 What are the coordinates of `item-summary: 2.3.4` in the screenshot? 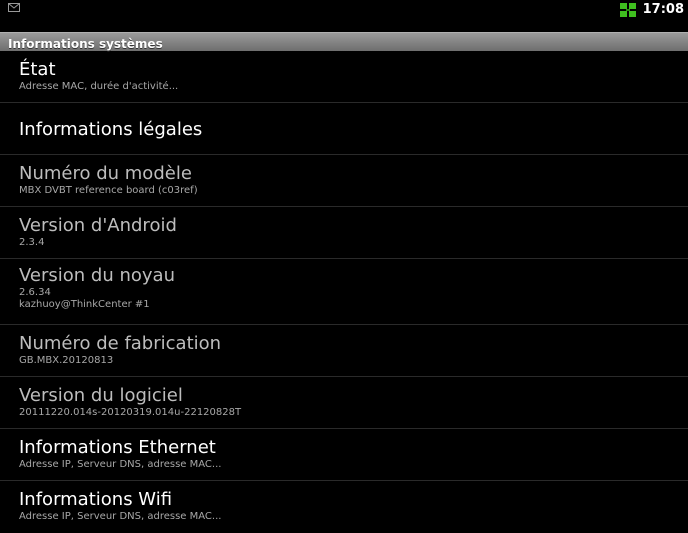 It's located at (32, 242).